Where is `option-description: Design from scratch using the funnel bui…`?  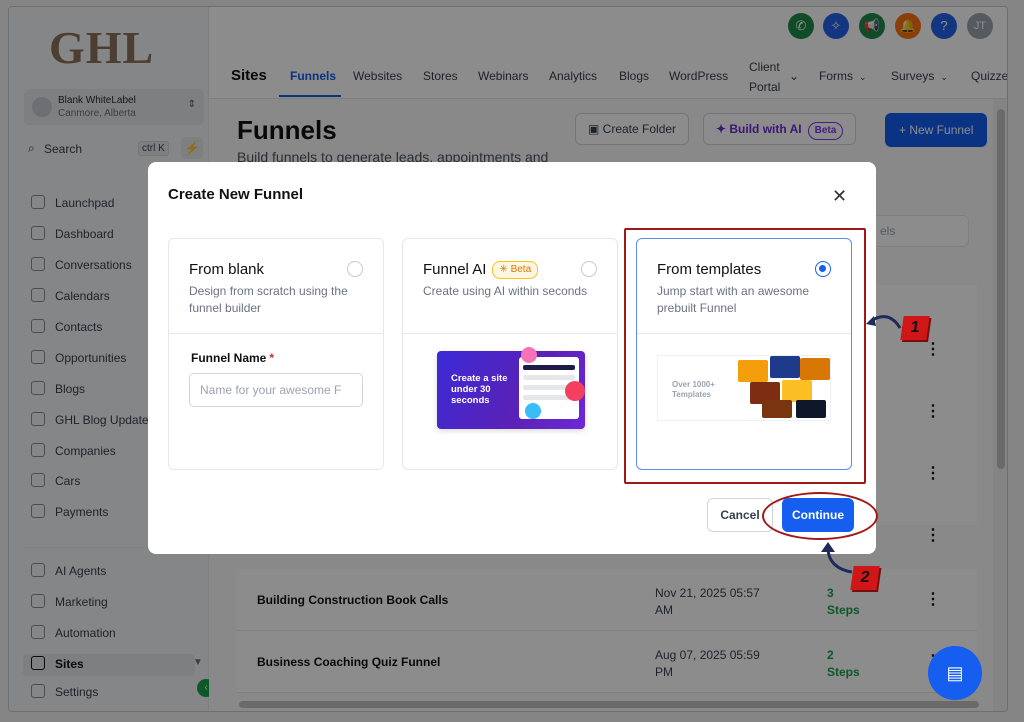 option-description: Design from scratch using the funnel bui… is located at coordinates (268, 299).